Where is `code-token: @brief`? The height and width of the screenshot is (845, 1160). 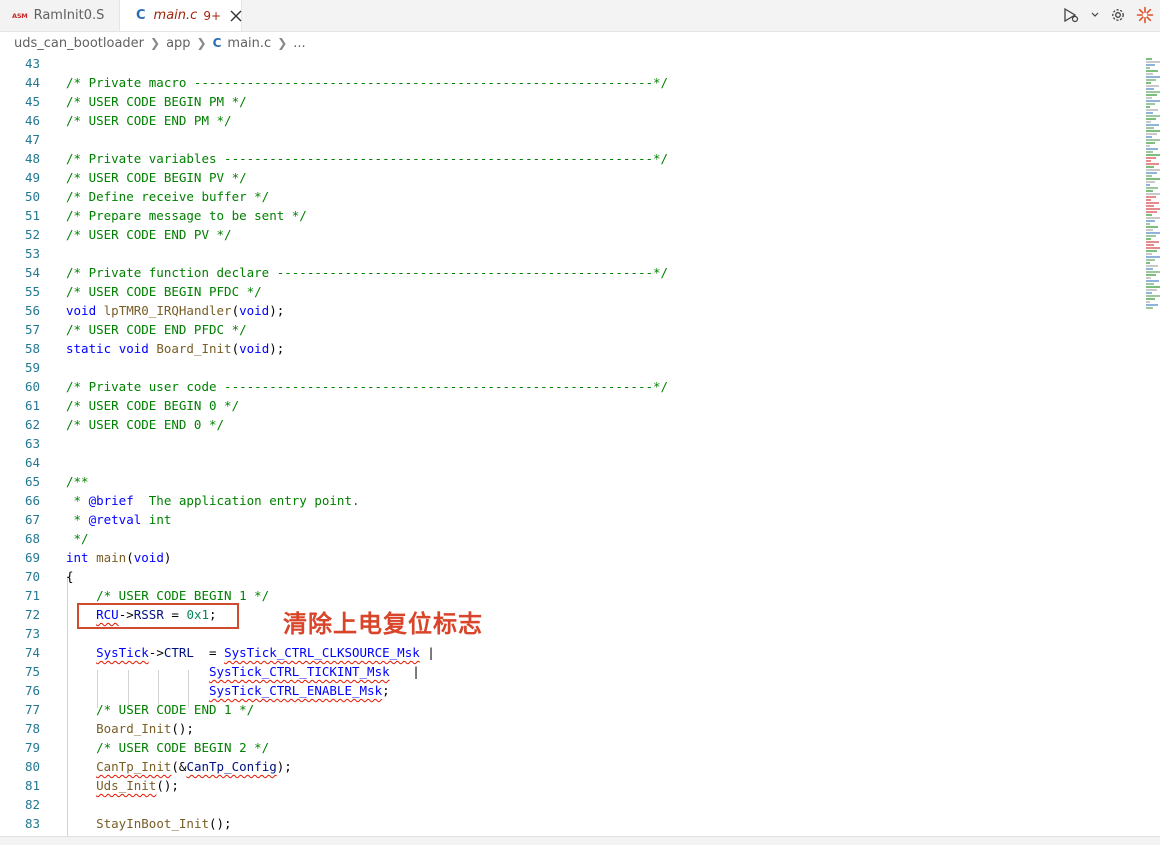 code-token: @brief is located at coordinates (111, 500).